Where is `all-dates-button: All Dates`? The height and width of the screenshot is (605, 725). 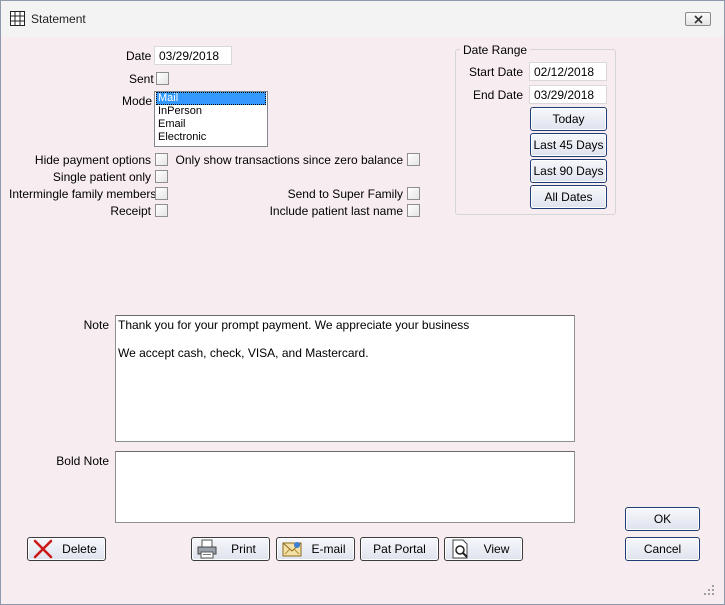 all-dates-button: All Dates is located at coordinates (568, 197).